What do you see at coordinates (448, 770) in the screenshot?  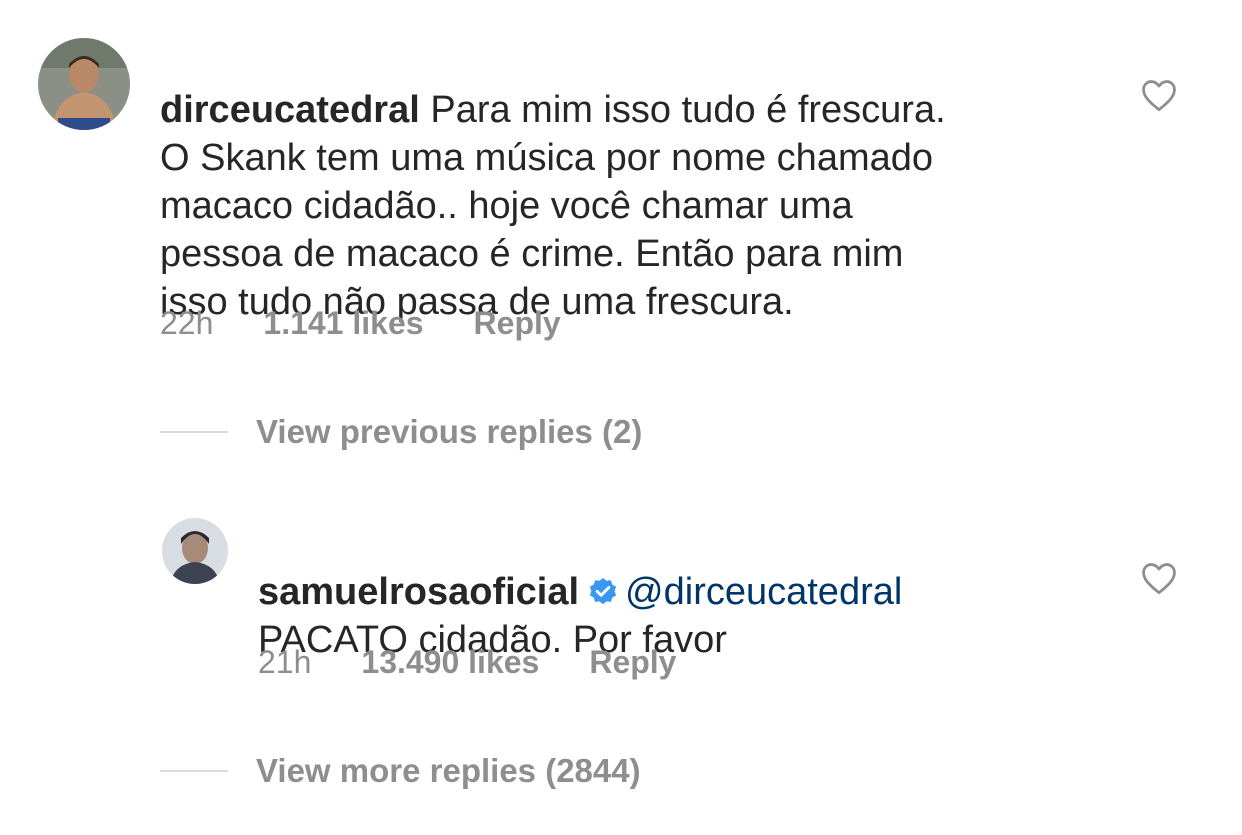 I see `view-more-replies-label: View more replies (2844)` at bounding box center [448, 770].